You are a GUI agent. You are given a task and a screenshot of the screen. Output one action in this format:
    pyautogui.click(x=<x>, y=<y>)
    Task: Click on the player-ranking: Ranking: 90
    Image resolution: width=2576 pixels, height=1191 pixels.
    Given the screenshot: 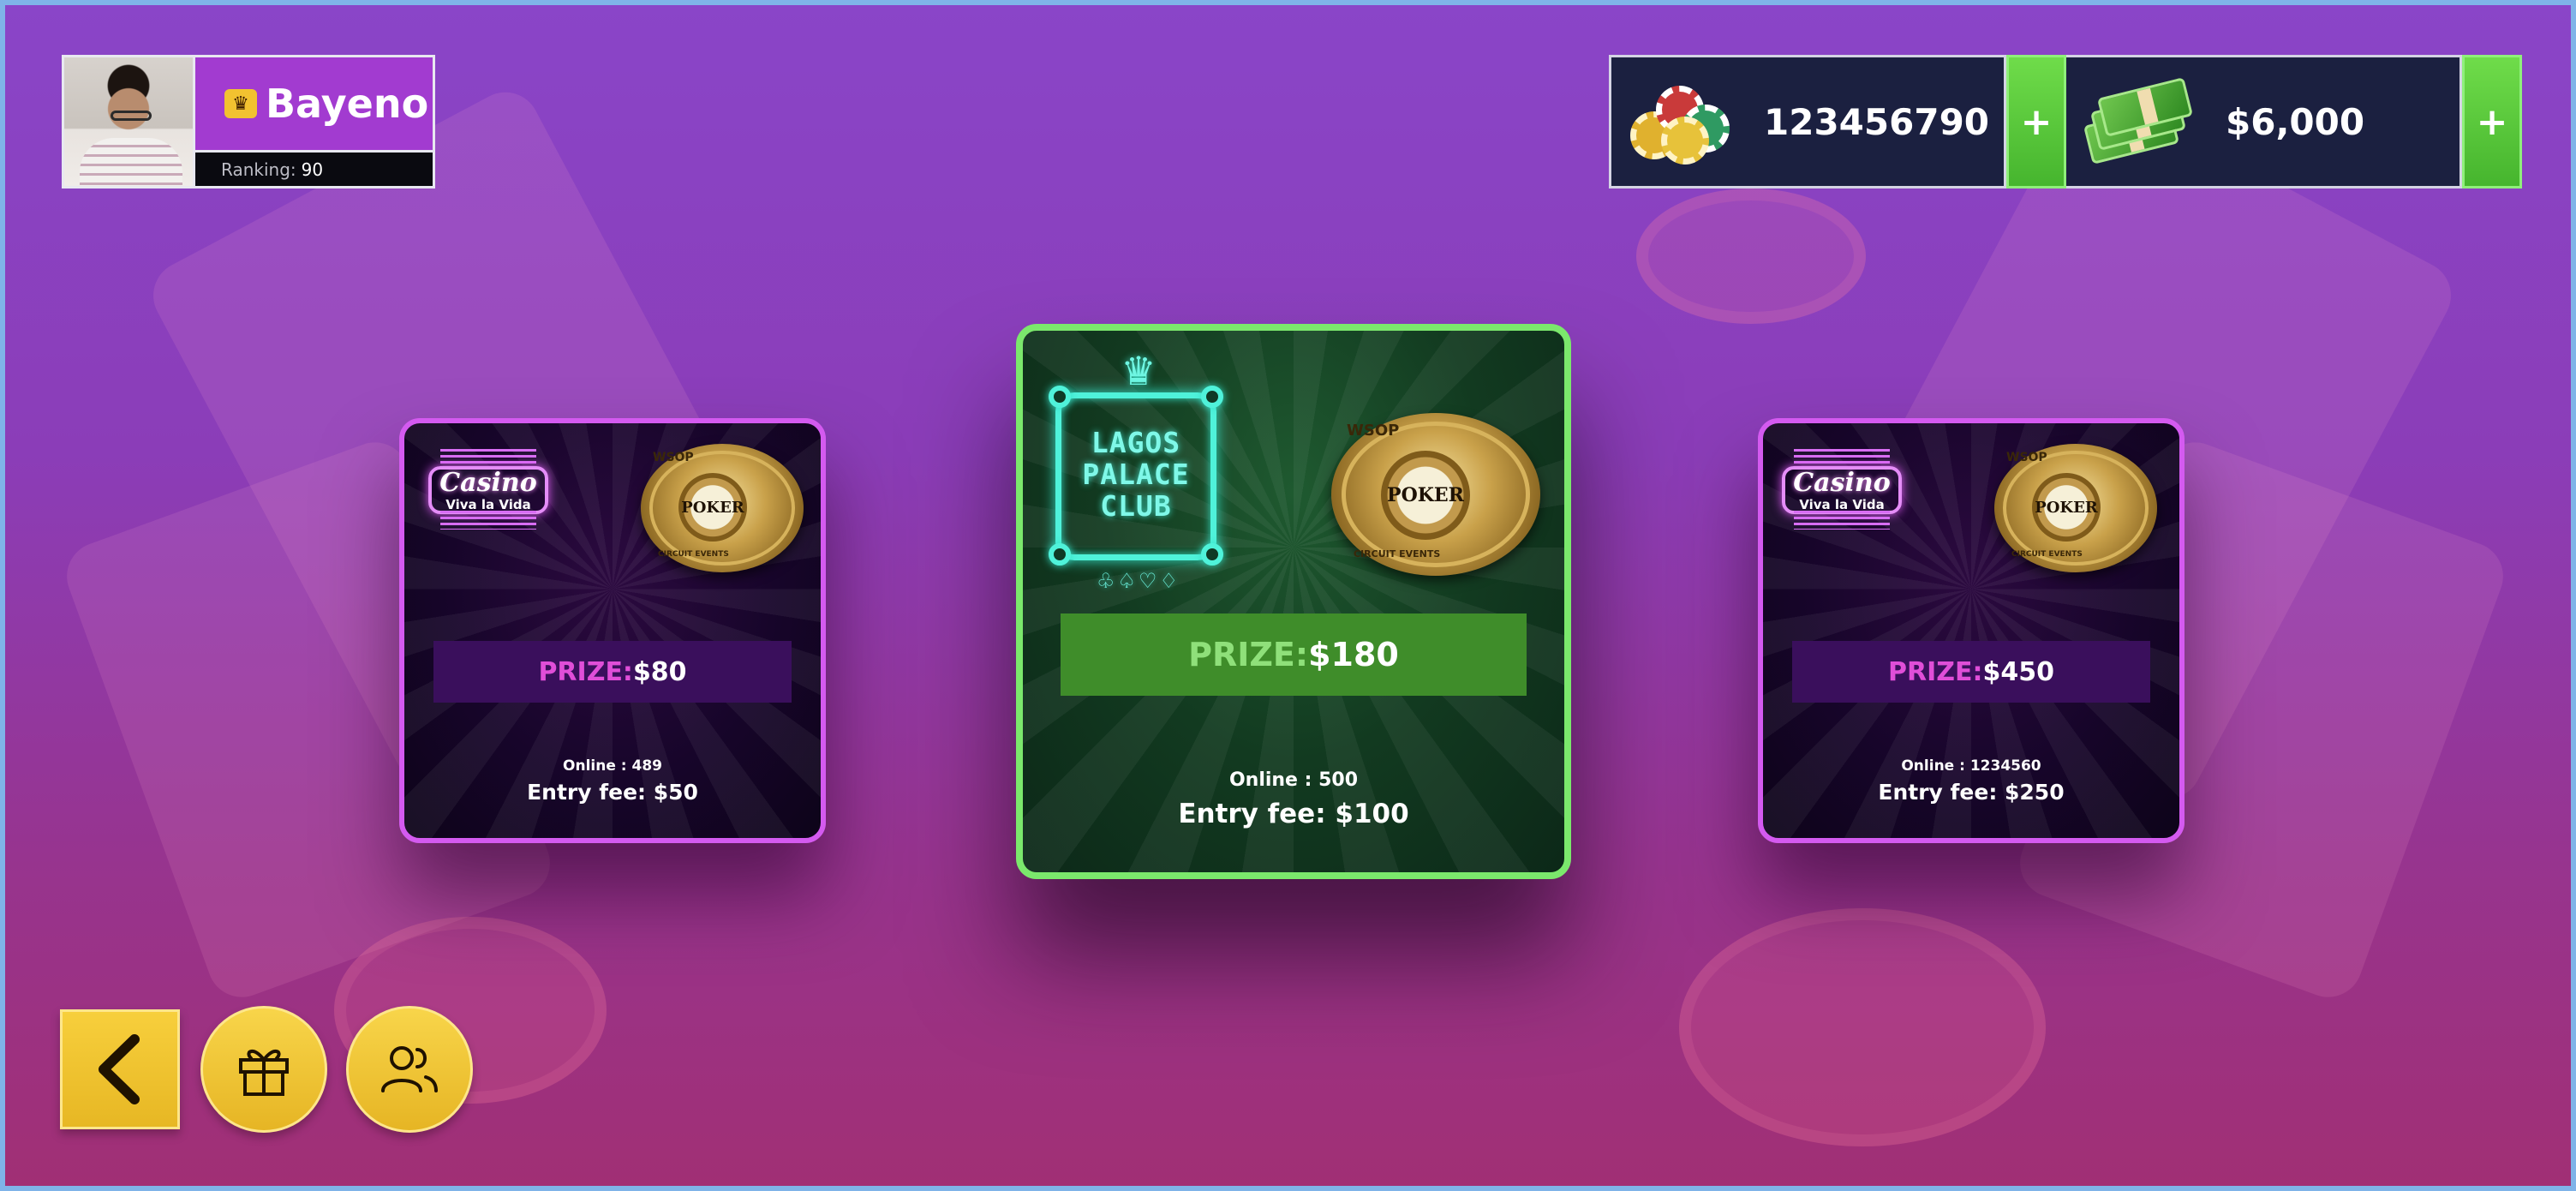 What is the action you would take?
    pyautogui.click(x=315, y=171)
    